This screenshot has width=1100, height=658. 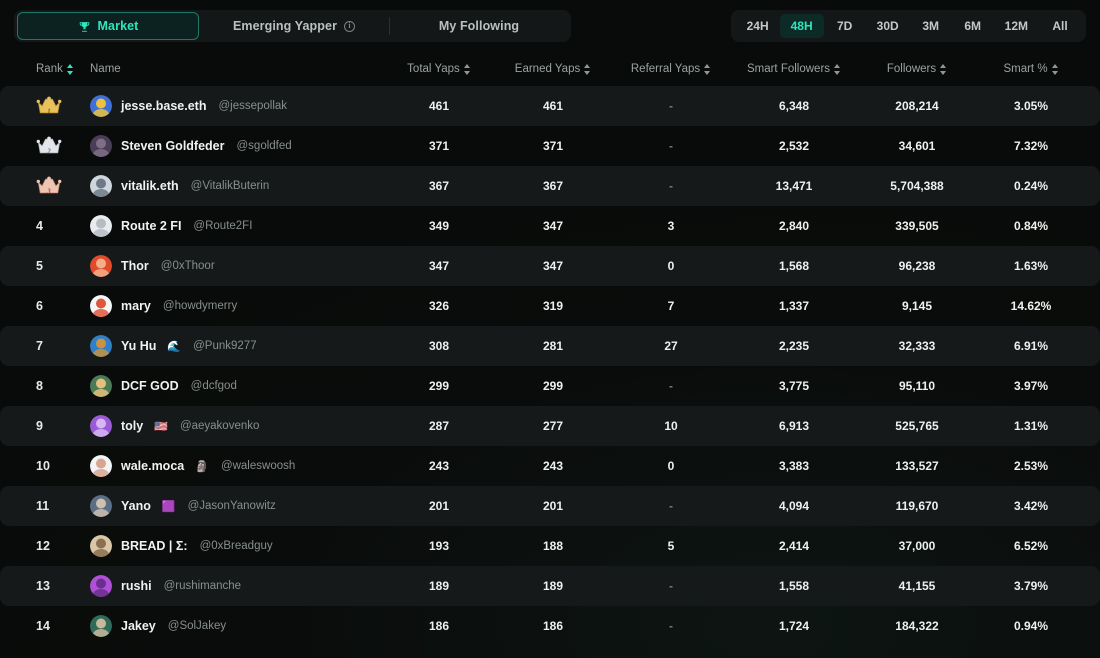 What do you see at coordinates (63, 69) in the screenshot?
I see `col-header-rank: Rank` at bounding box center [63, 69].